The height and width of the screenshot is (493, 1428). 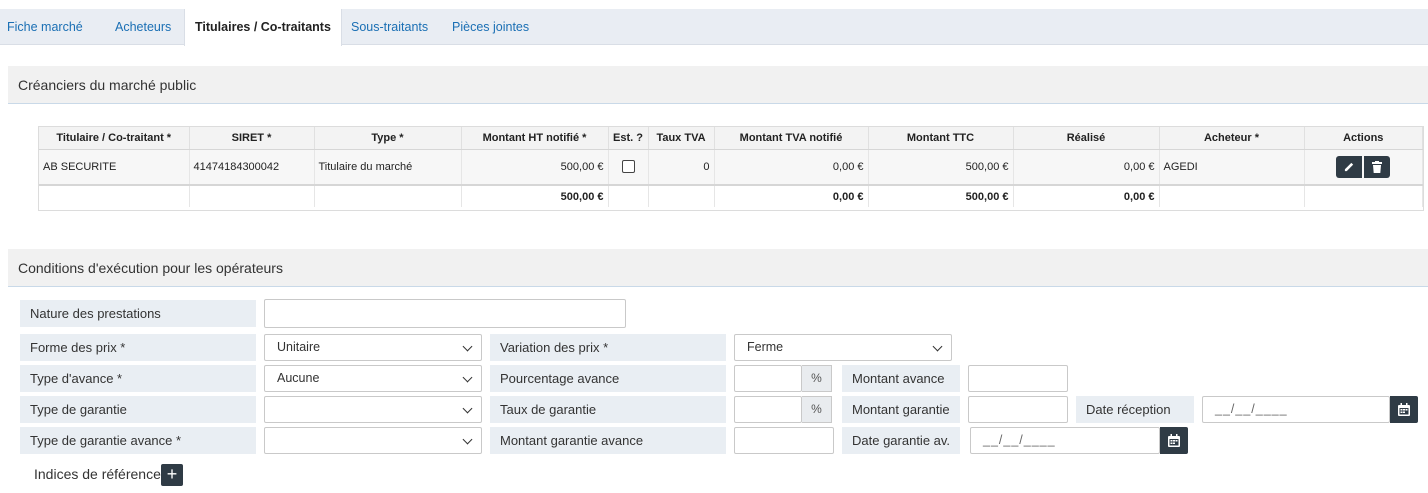 What do you see at coordinates (901, 440) in the screenshot?
I see `date-garantie-label: Date garantie av.` at bounding box center [901, 440].